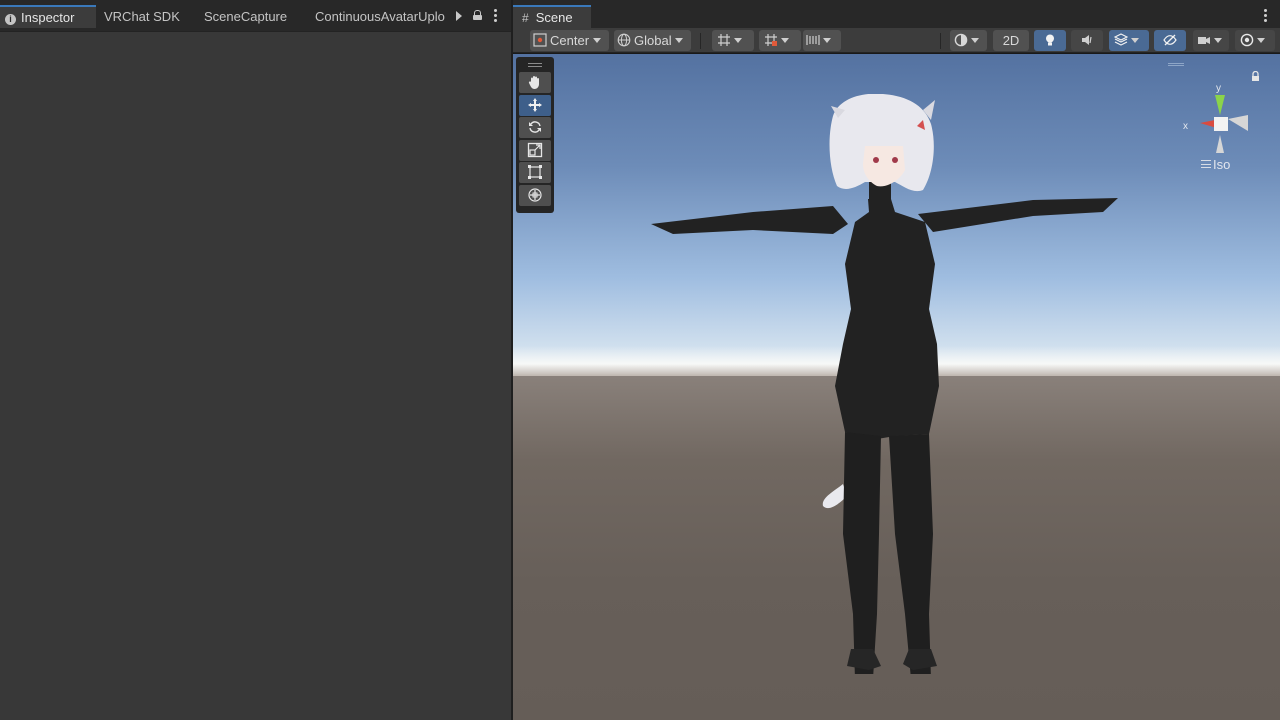 The width and height of the screenshot is (1280, 720). I want to click on tab-inspector: i Inspector, so click(48, 16).